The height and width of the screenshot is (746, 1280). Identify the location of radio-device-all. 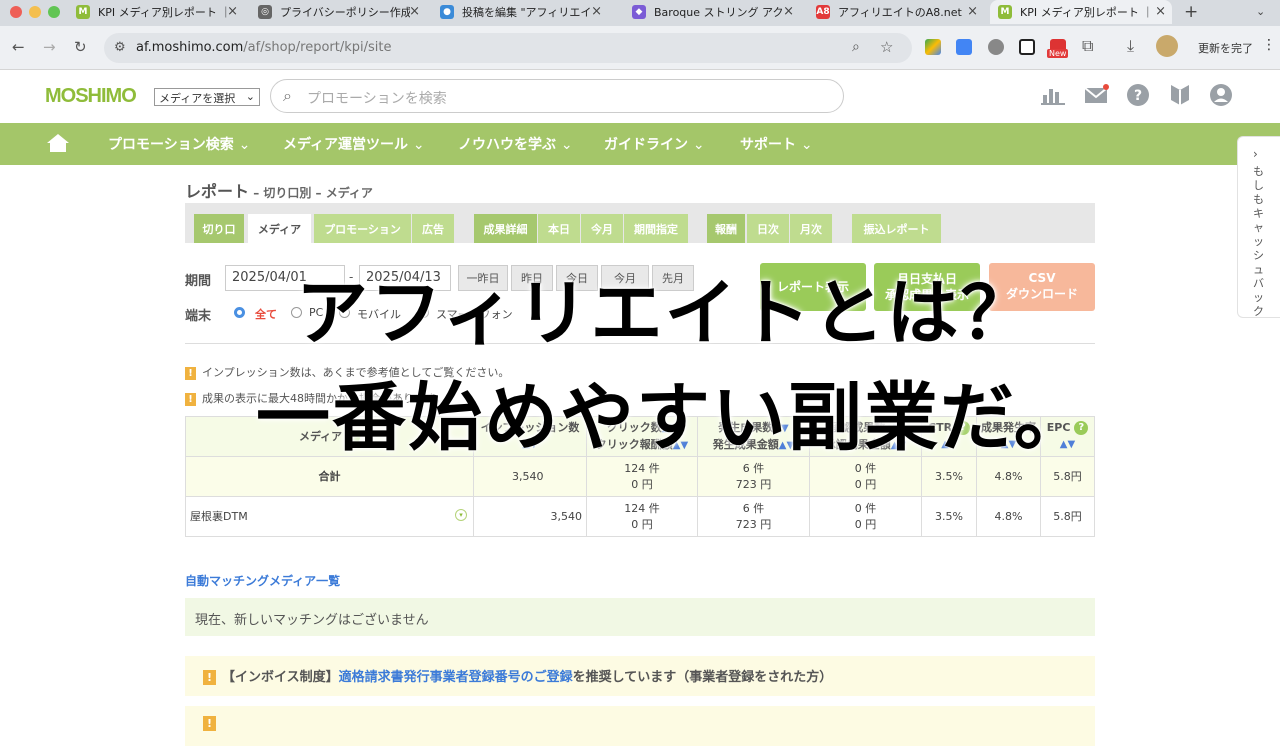
(239, 312).